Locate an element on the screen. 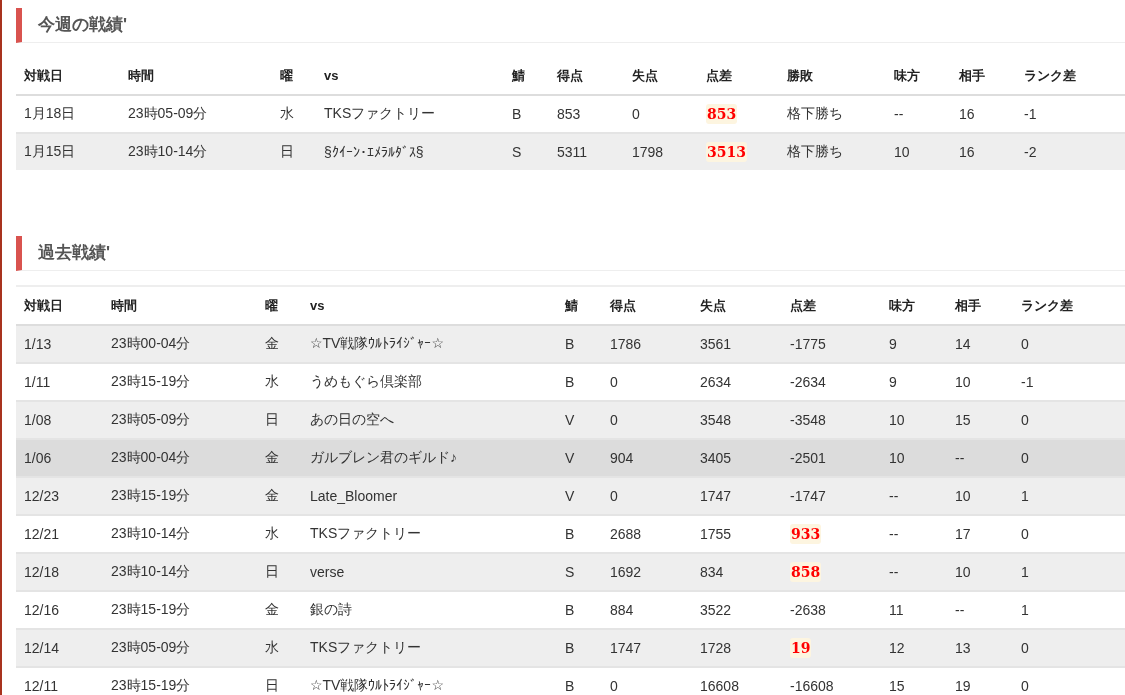 The height and width of the screenshot is (695, 1125). table-cell: B is located at coordinates (579, 681).